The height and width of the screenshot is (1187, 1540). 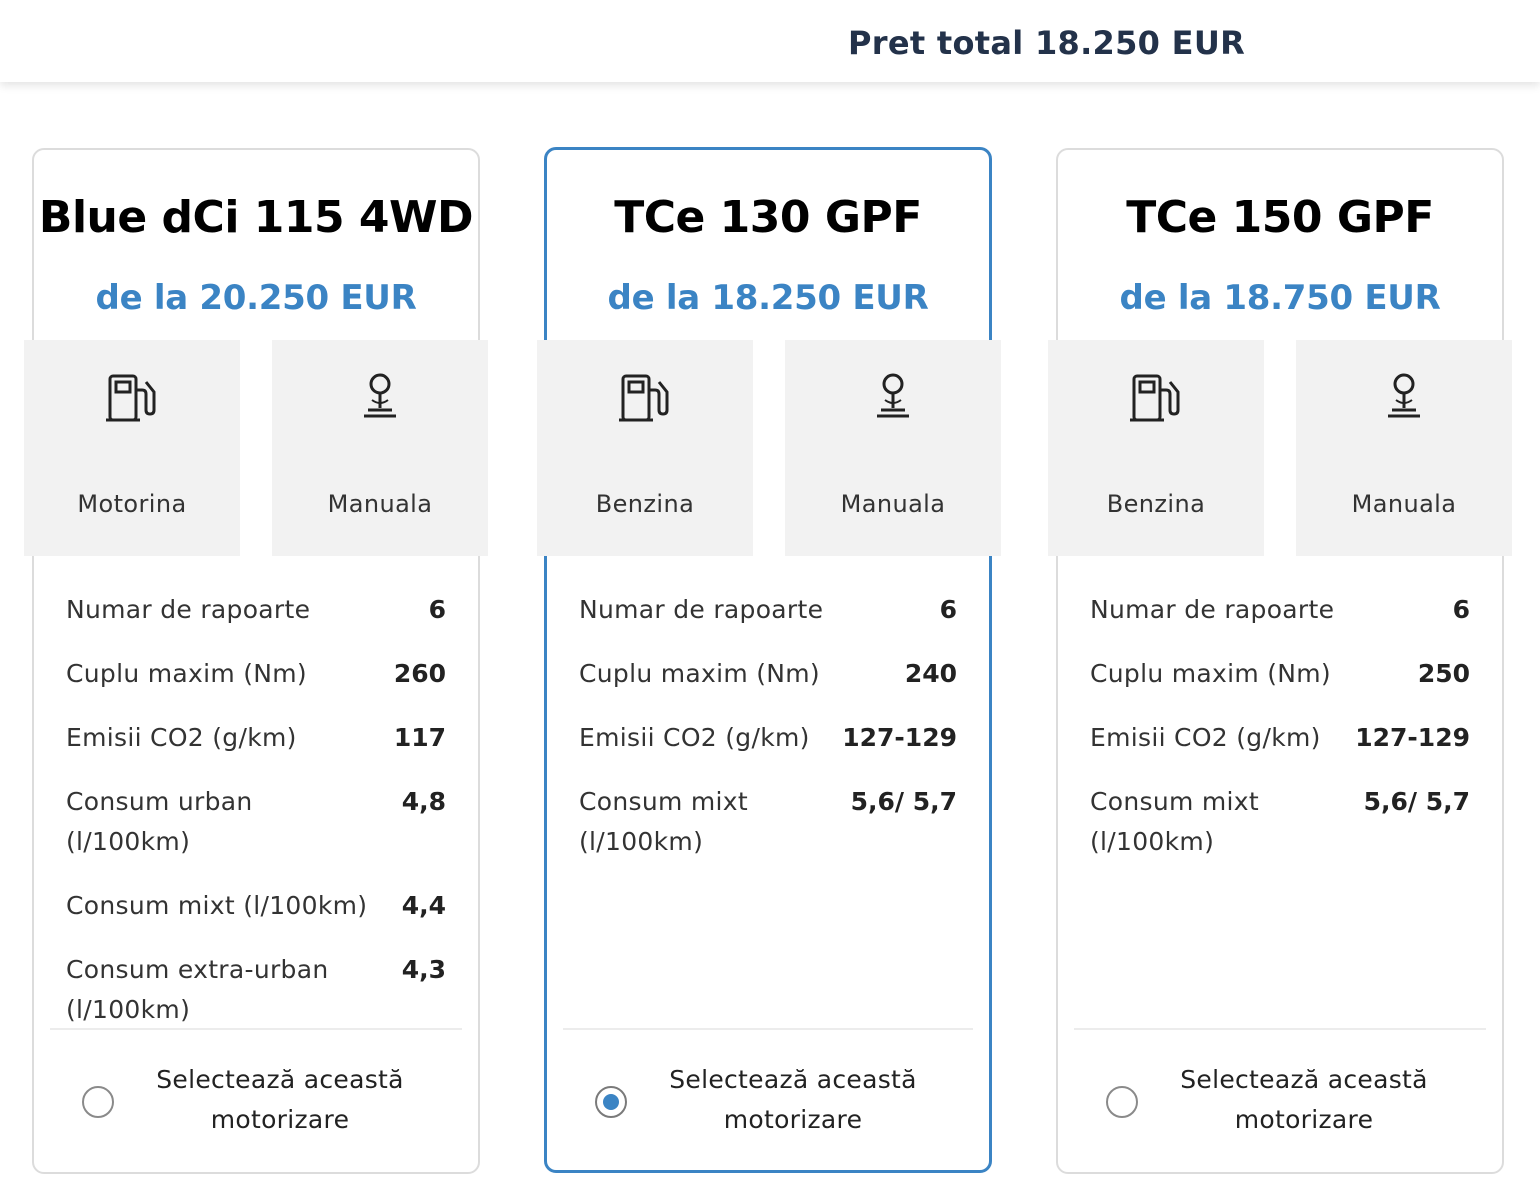 What do you see at coordinates (423, 801) in the screenshot?
I see `spec-value: 4,8` at bounding box center [423, 801].